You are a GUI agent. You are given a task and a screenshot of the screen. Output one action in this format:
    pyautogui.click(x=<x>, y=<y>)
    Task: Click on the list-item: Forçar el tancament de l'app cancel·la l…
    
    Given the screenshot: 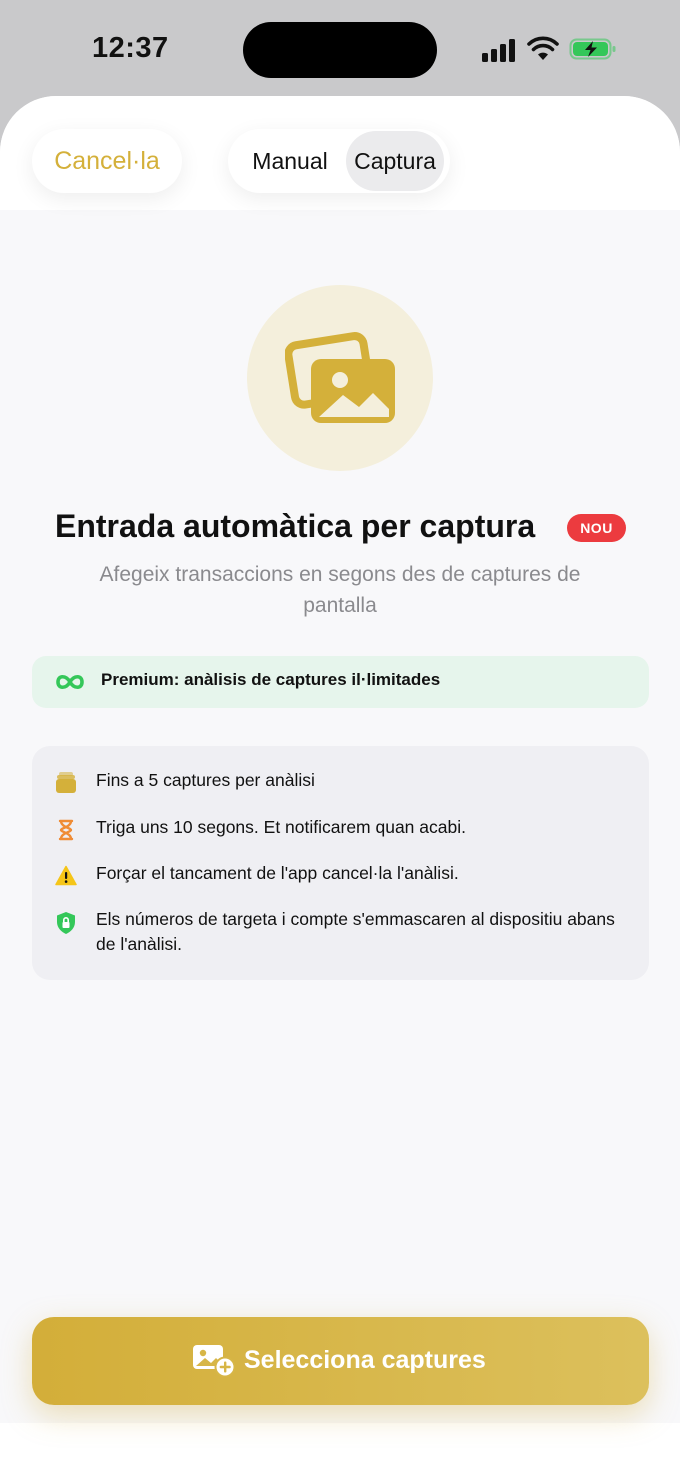 What is the action you would take?
    pyautogui.click(x=340, y=875)
    